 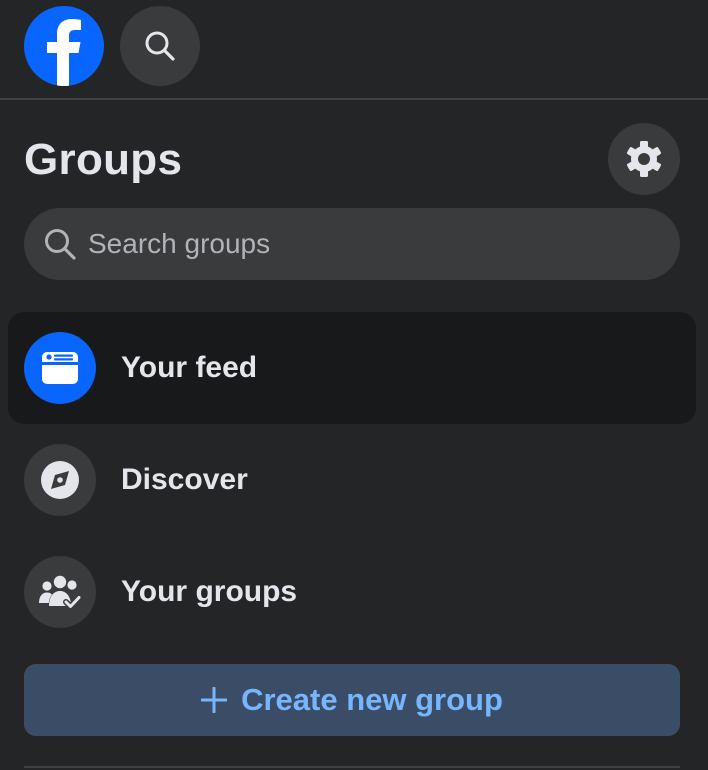 What do you see at coordinates (352, 767) in the screenshot?
I see `divider` at bounding box center [352, 767].